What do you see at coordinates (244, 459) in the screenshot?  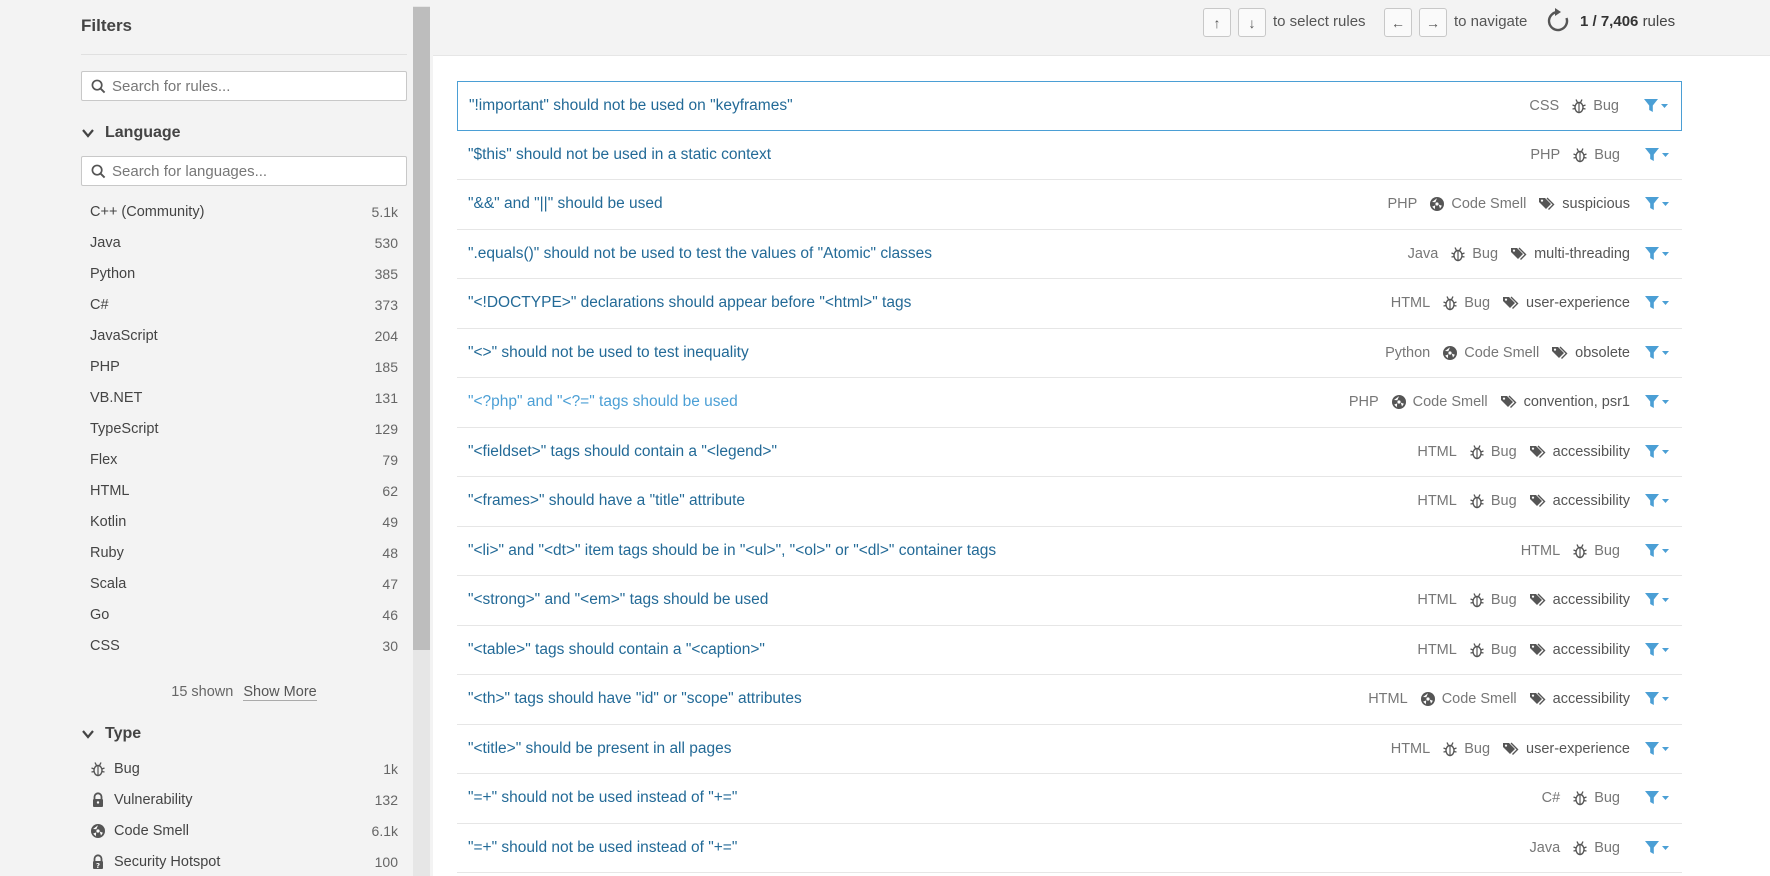 I see `language-facet-item: Flex 79` at bounding box center [244, 459].